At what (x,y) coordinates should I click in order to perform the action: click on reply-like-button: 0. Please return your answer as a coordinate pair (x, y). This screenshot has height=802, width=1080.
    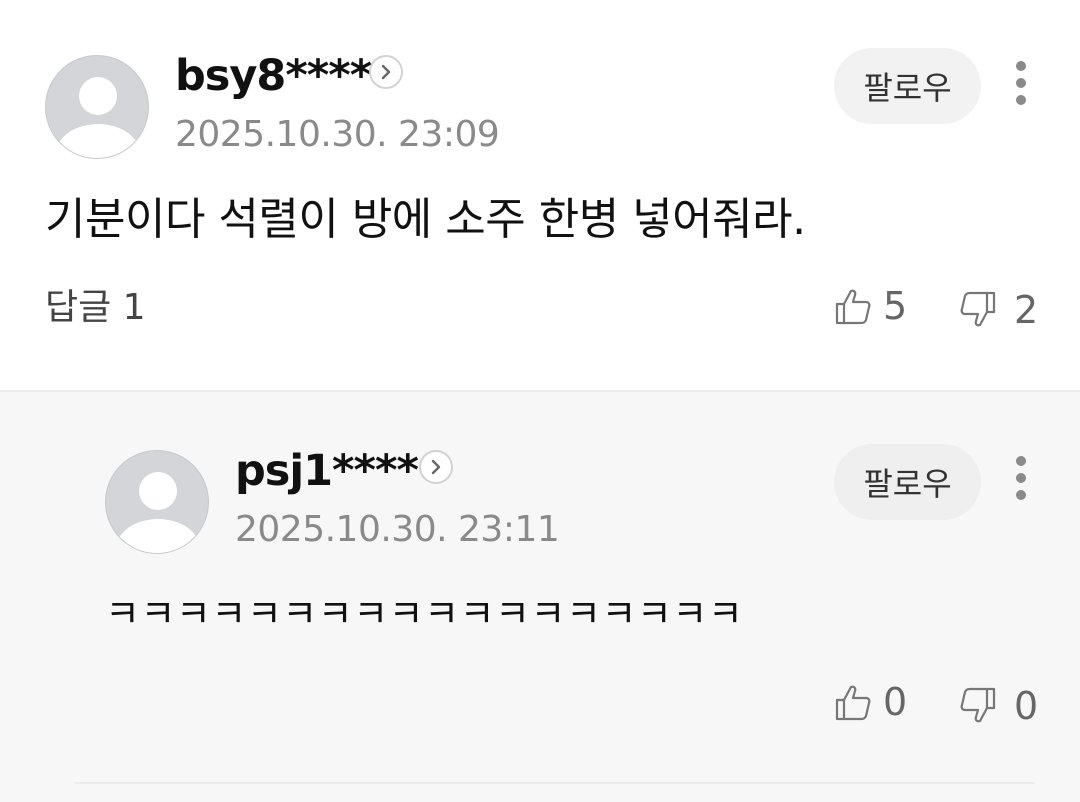
    Looking at the image, I should click on (870, 702).